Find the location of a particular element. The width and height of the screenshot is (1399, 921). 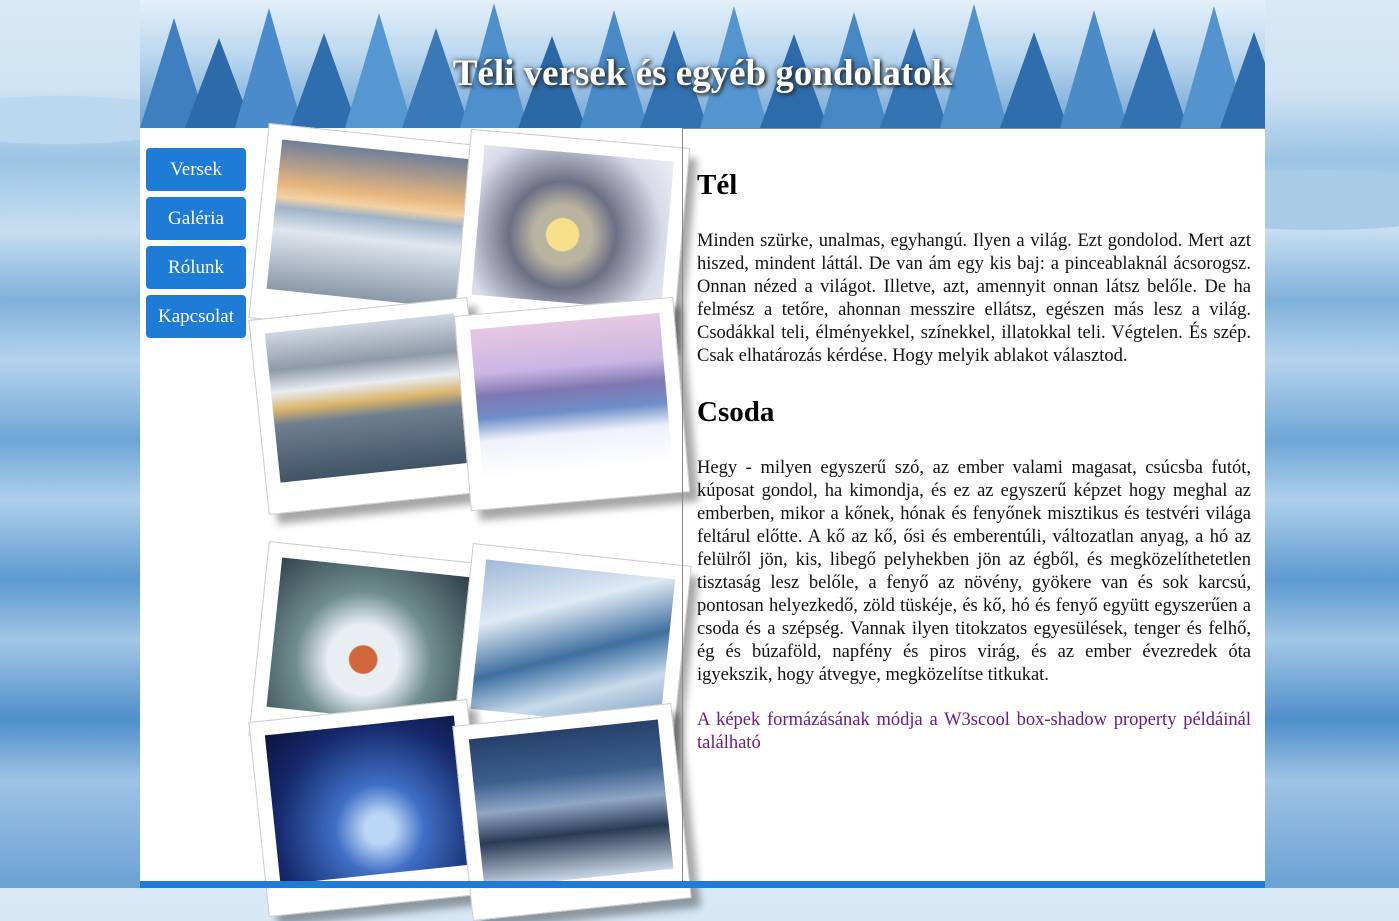

nav-item-galeria: Galéria is located at coordinates (196, 218).